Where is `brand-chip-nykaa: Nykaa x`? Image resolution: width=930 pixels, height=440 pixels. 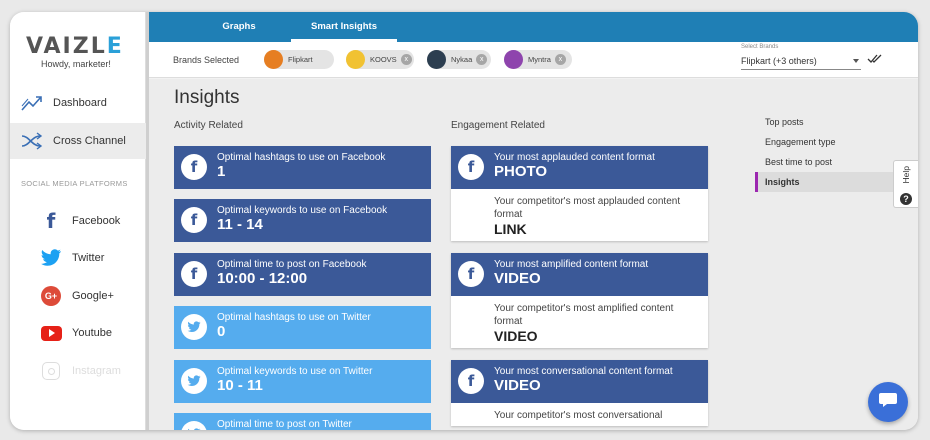
brand-chip-nykaa: Nykaa x is located at coordinates (459, 59).